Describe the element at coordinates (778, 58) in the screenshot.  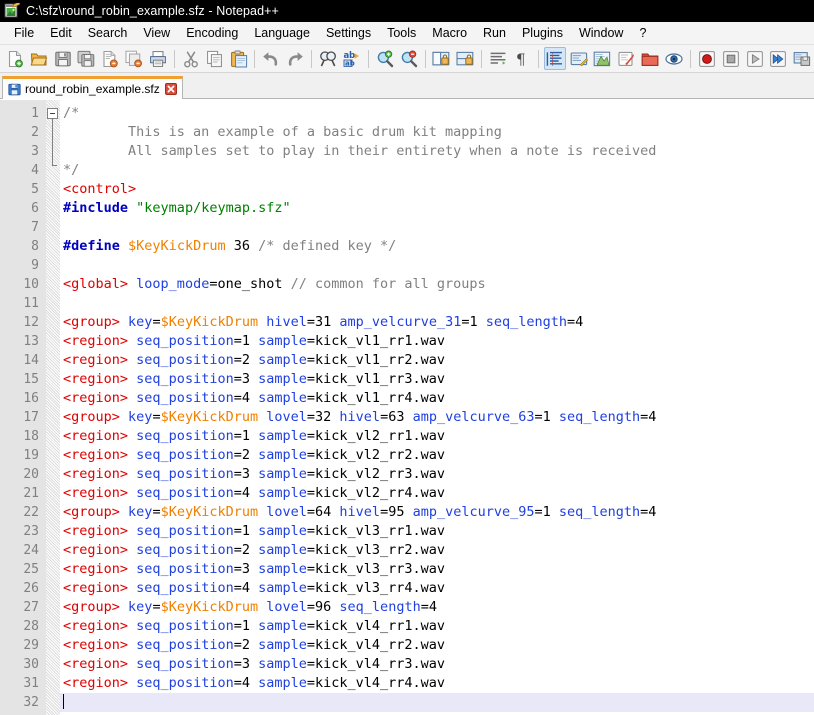
I see `run-macro-multiple-times-icon` at that location.